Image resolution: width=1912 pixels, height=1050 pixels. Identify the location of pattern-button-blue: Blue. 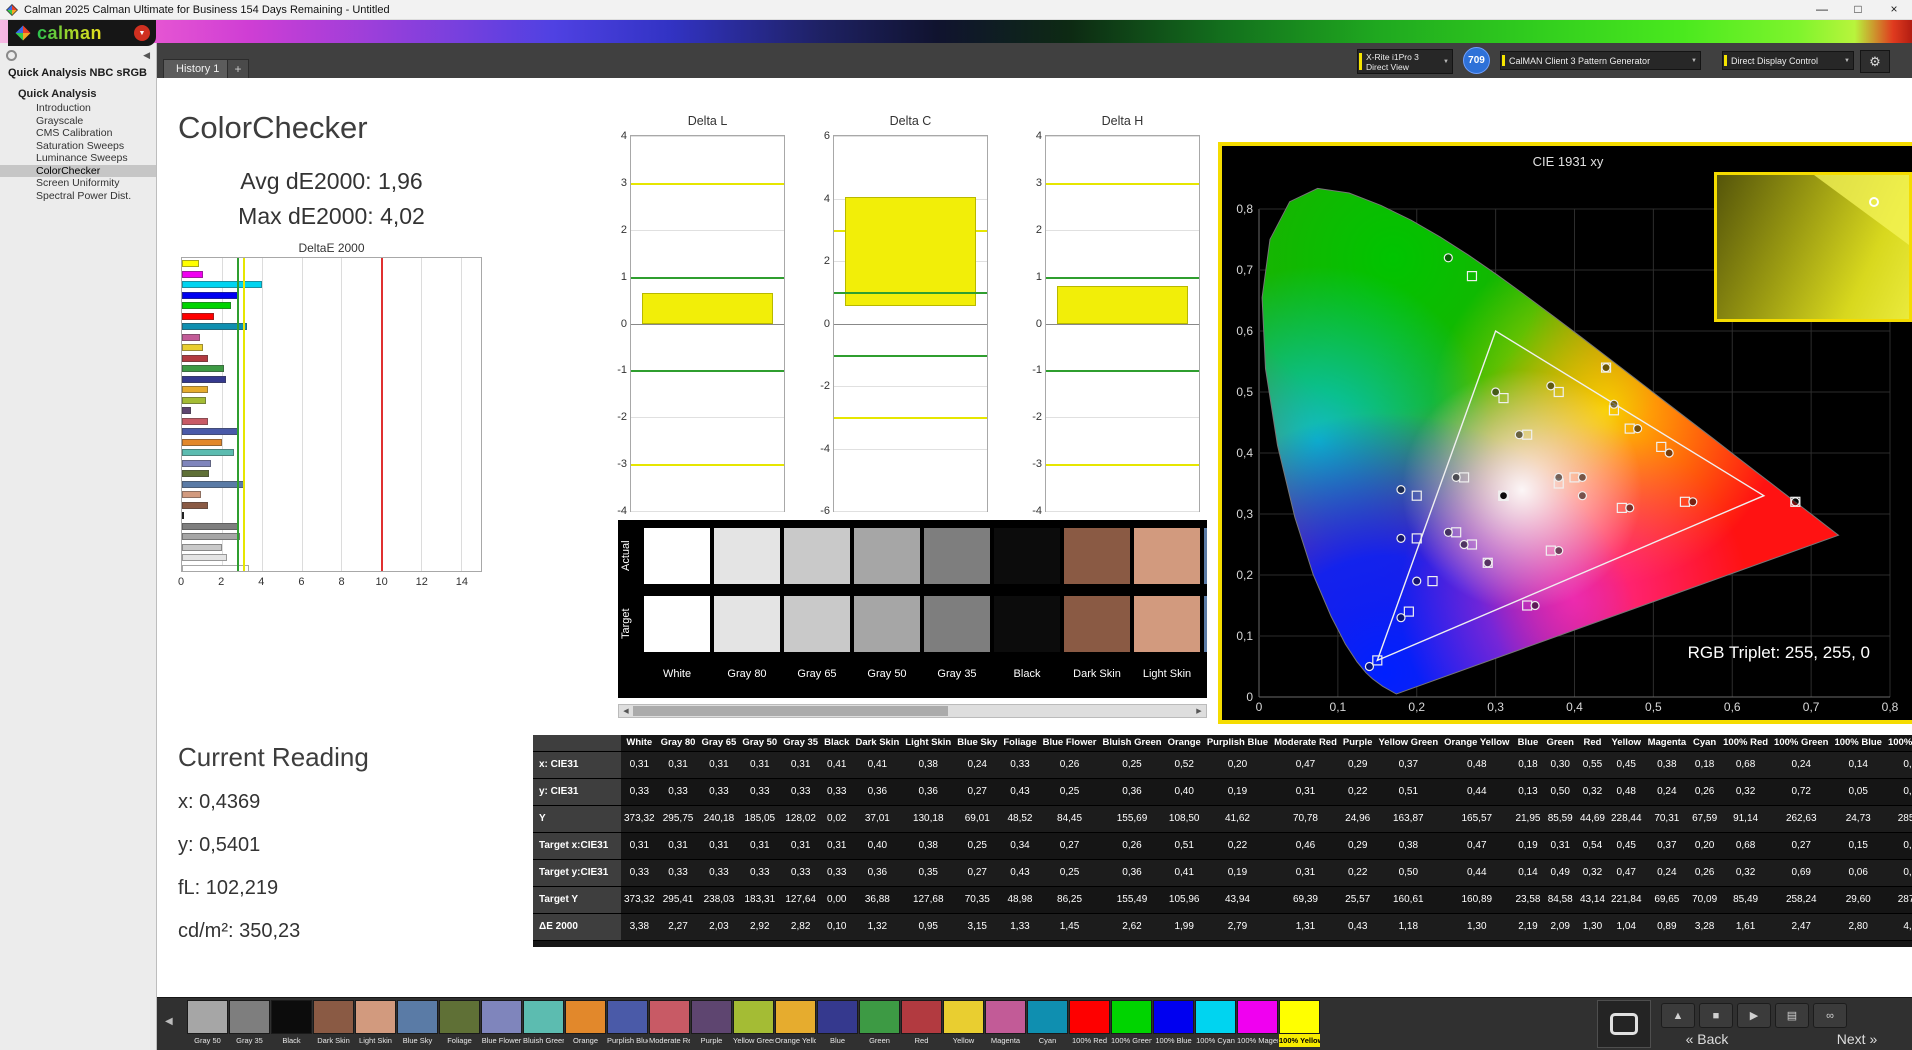
(837, 1023).